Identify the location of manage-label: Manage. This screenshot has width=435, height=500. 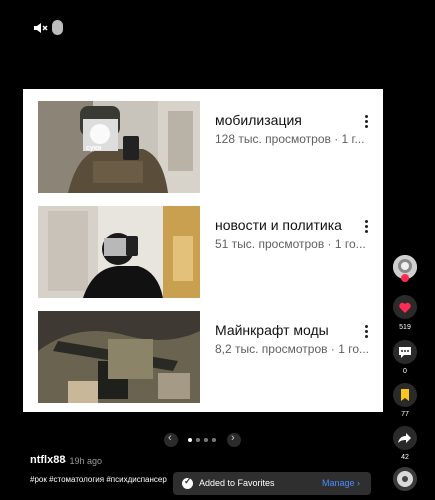
(338, 483).